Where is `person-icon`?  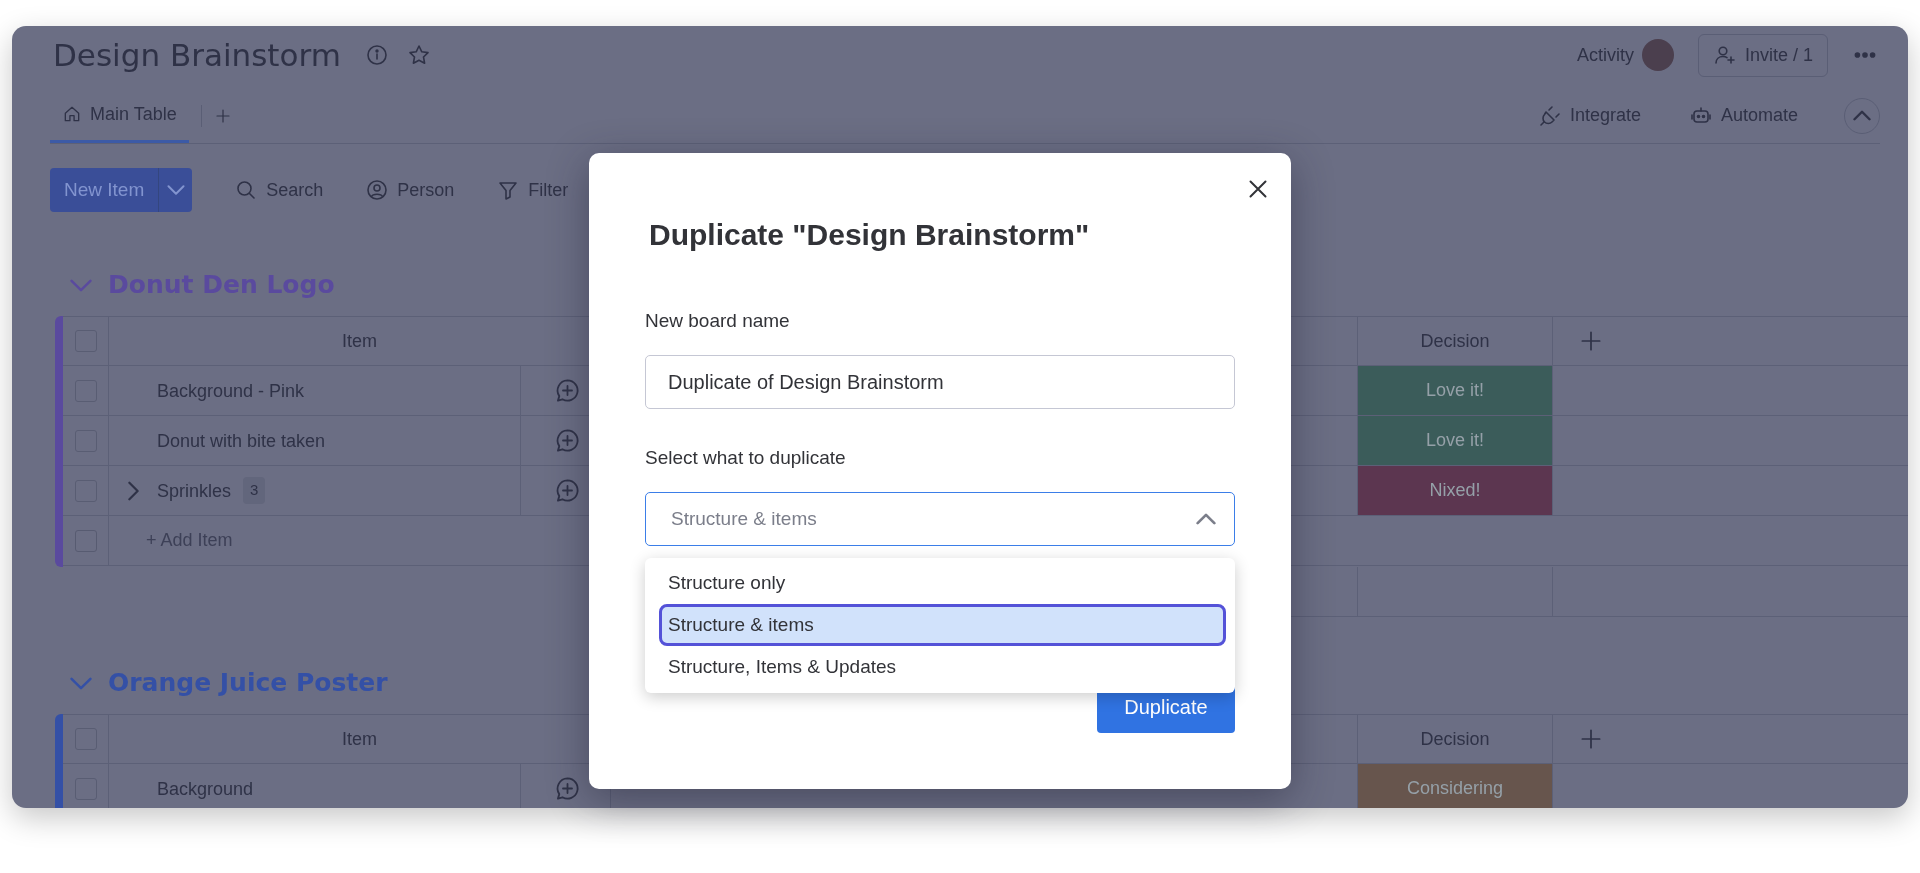 person-icon is located at coordinates (377, 190).